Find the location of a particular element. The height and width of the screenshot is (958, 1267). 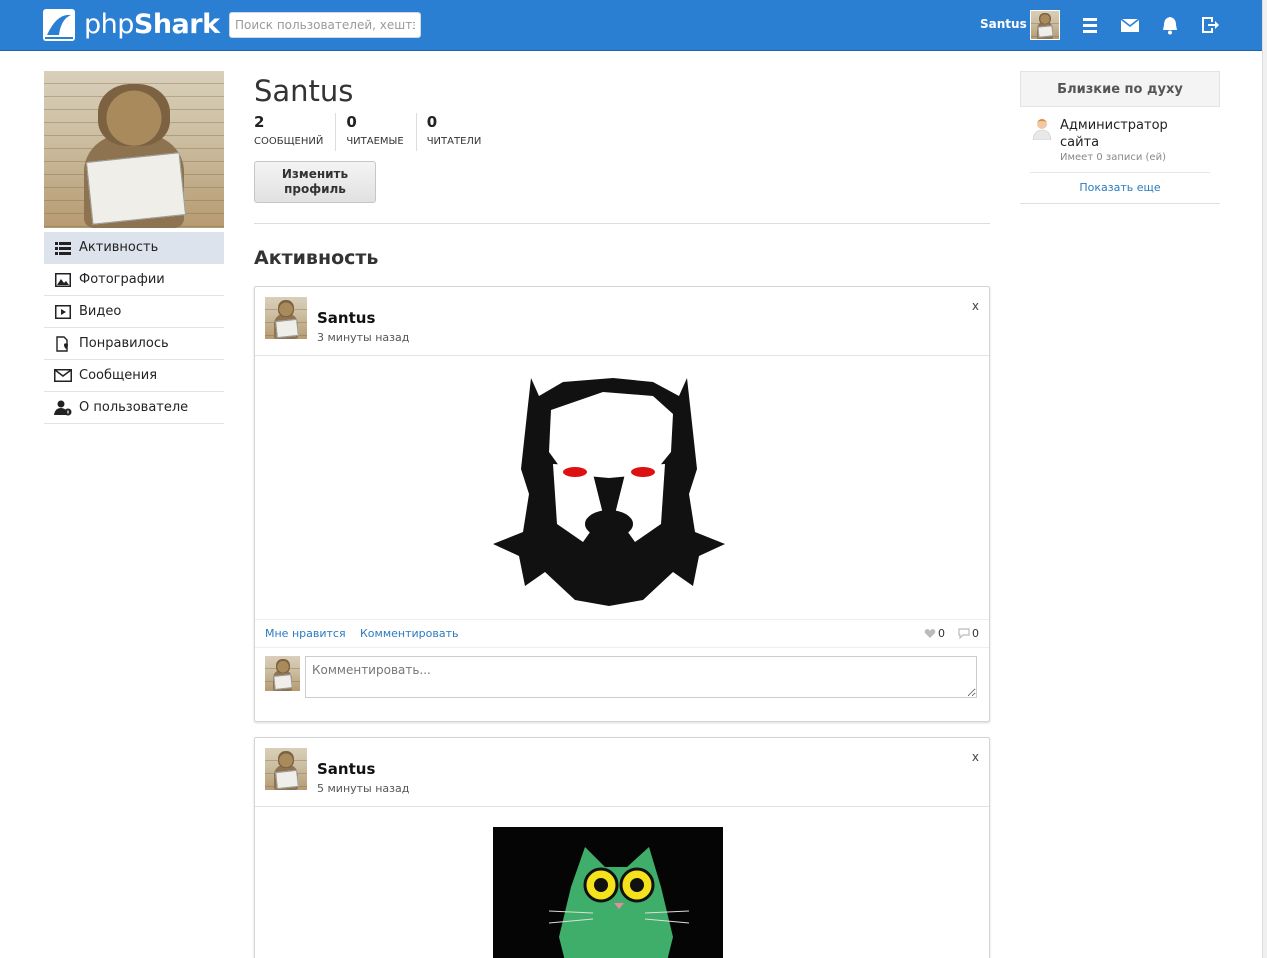

like-button: Мне нравится is located at coordinates (305, 633).